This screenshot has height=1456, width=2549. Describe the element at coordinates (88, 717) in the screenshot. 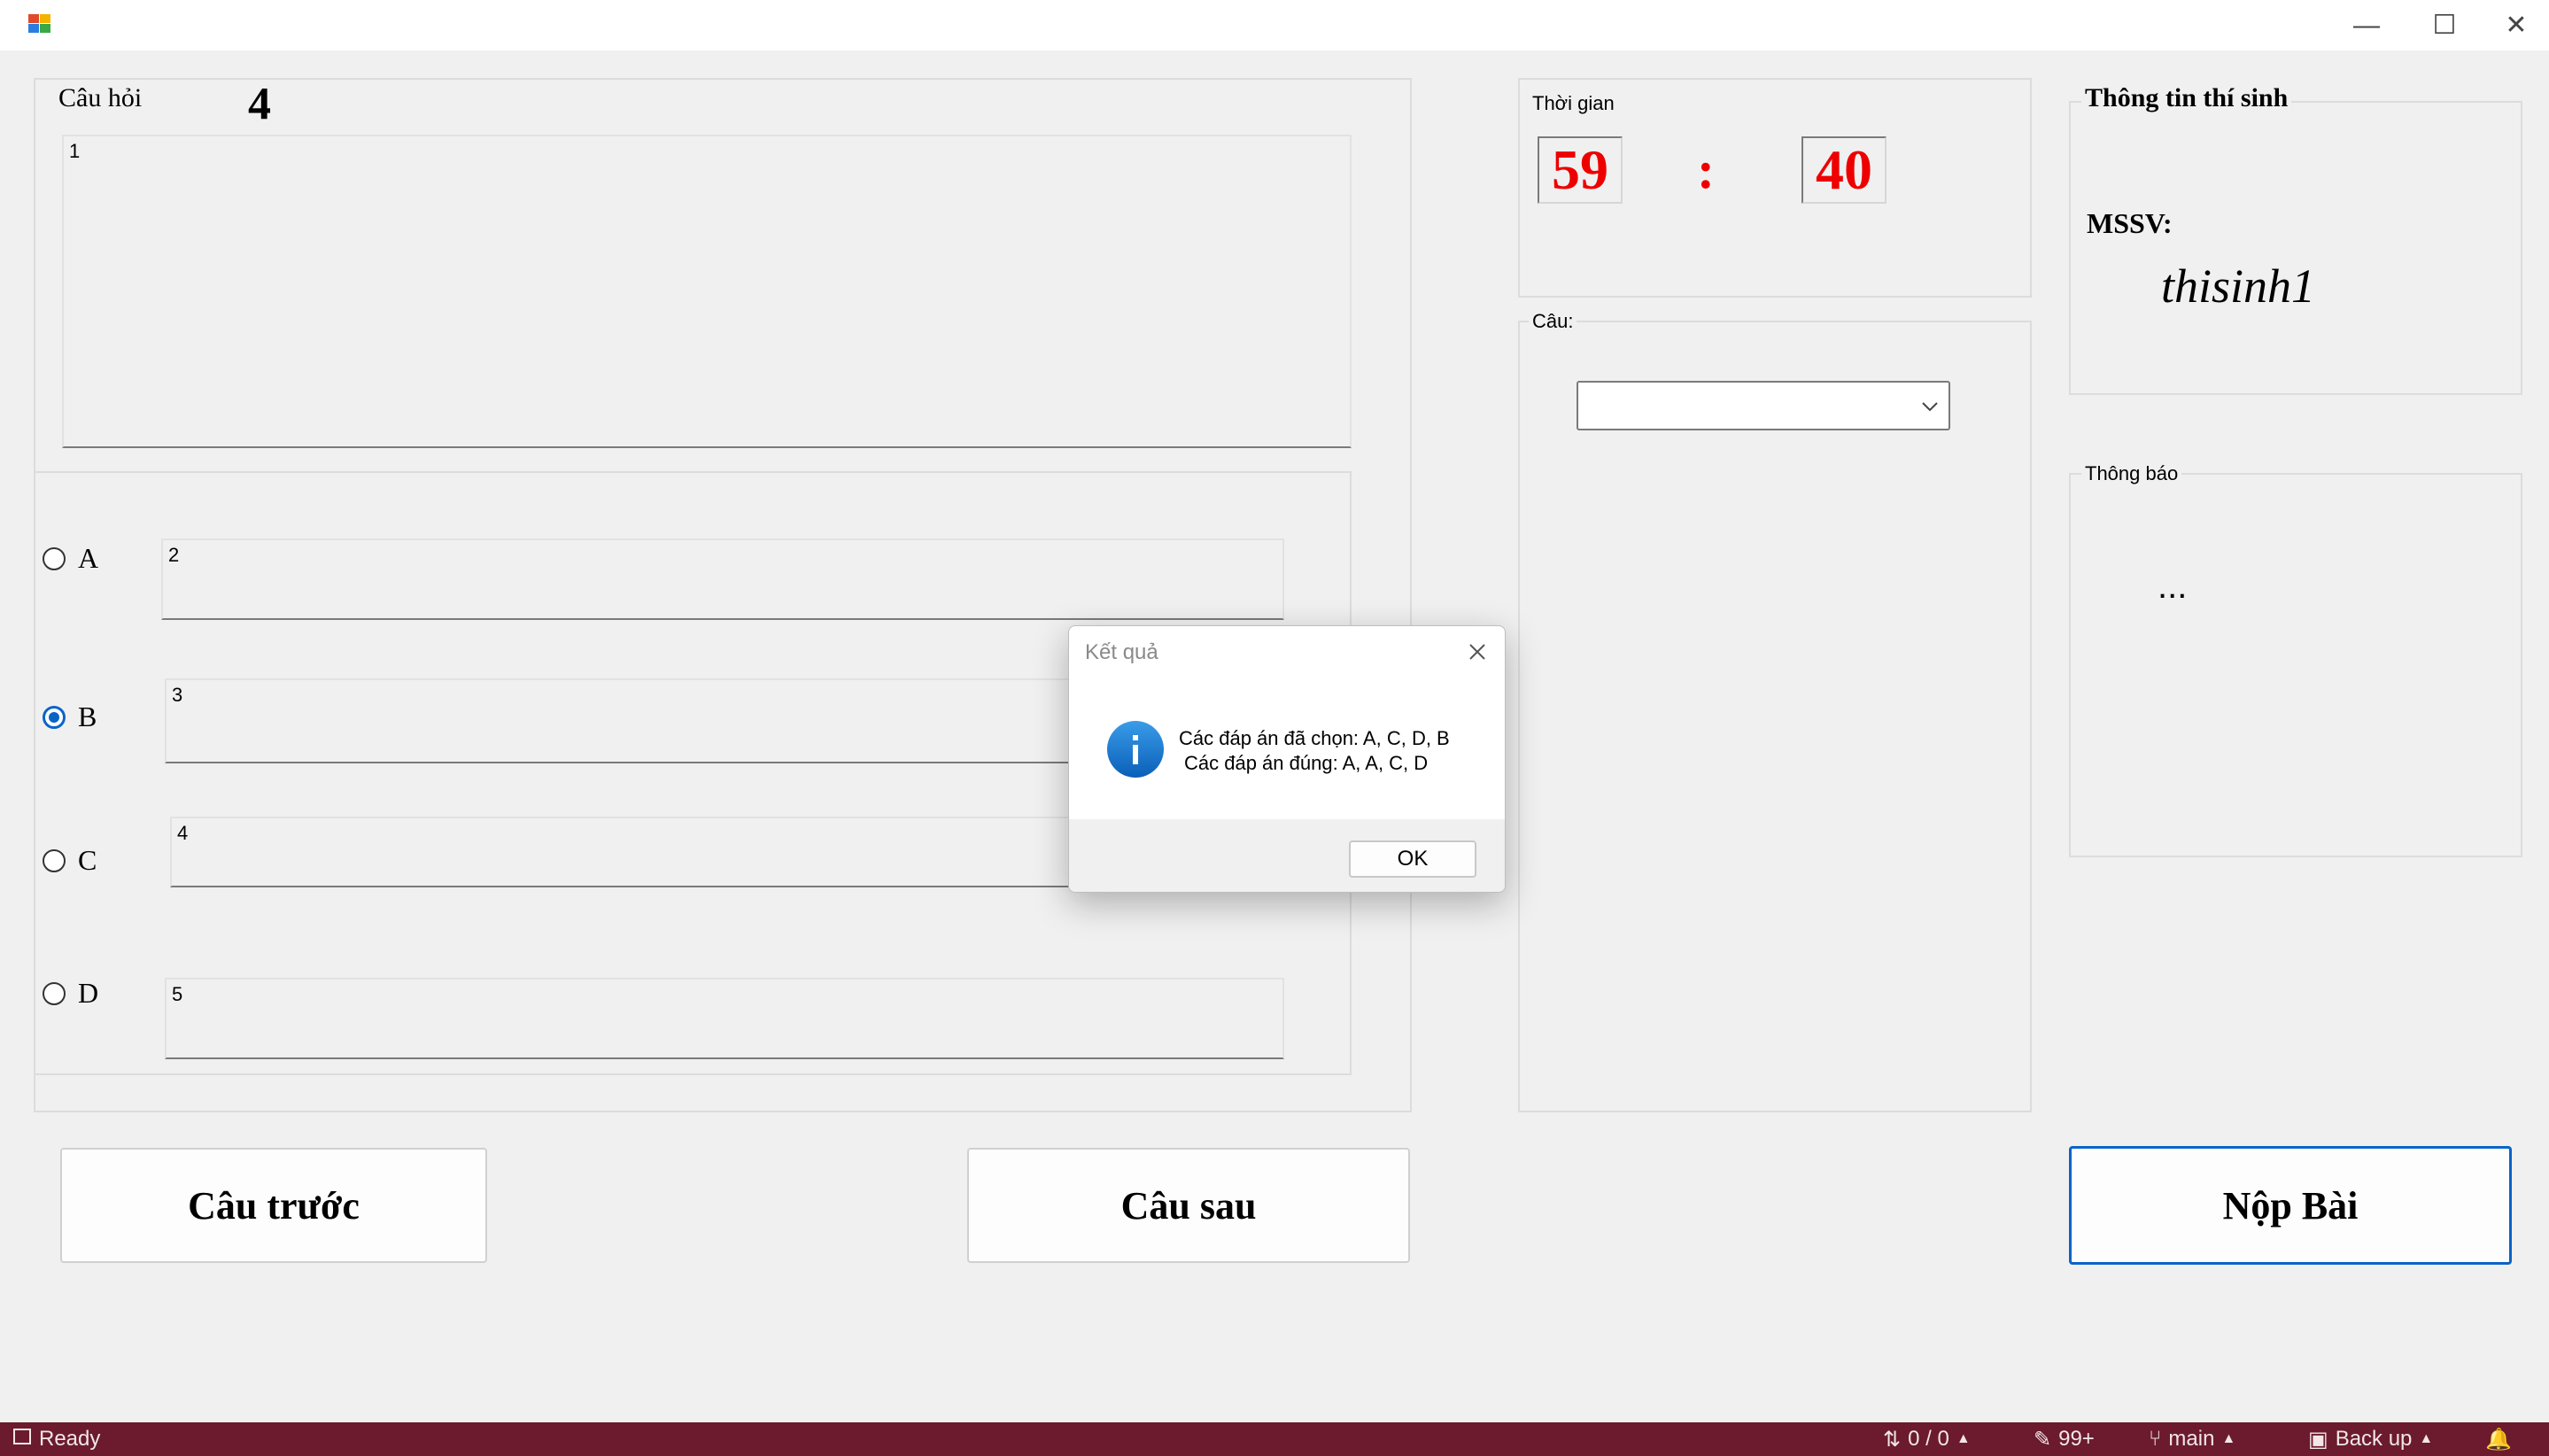

I see `option-b-label: B` at that location.